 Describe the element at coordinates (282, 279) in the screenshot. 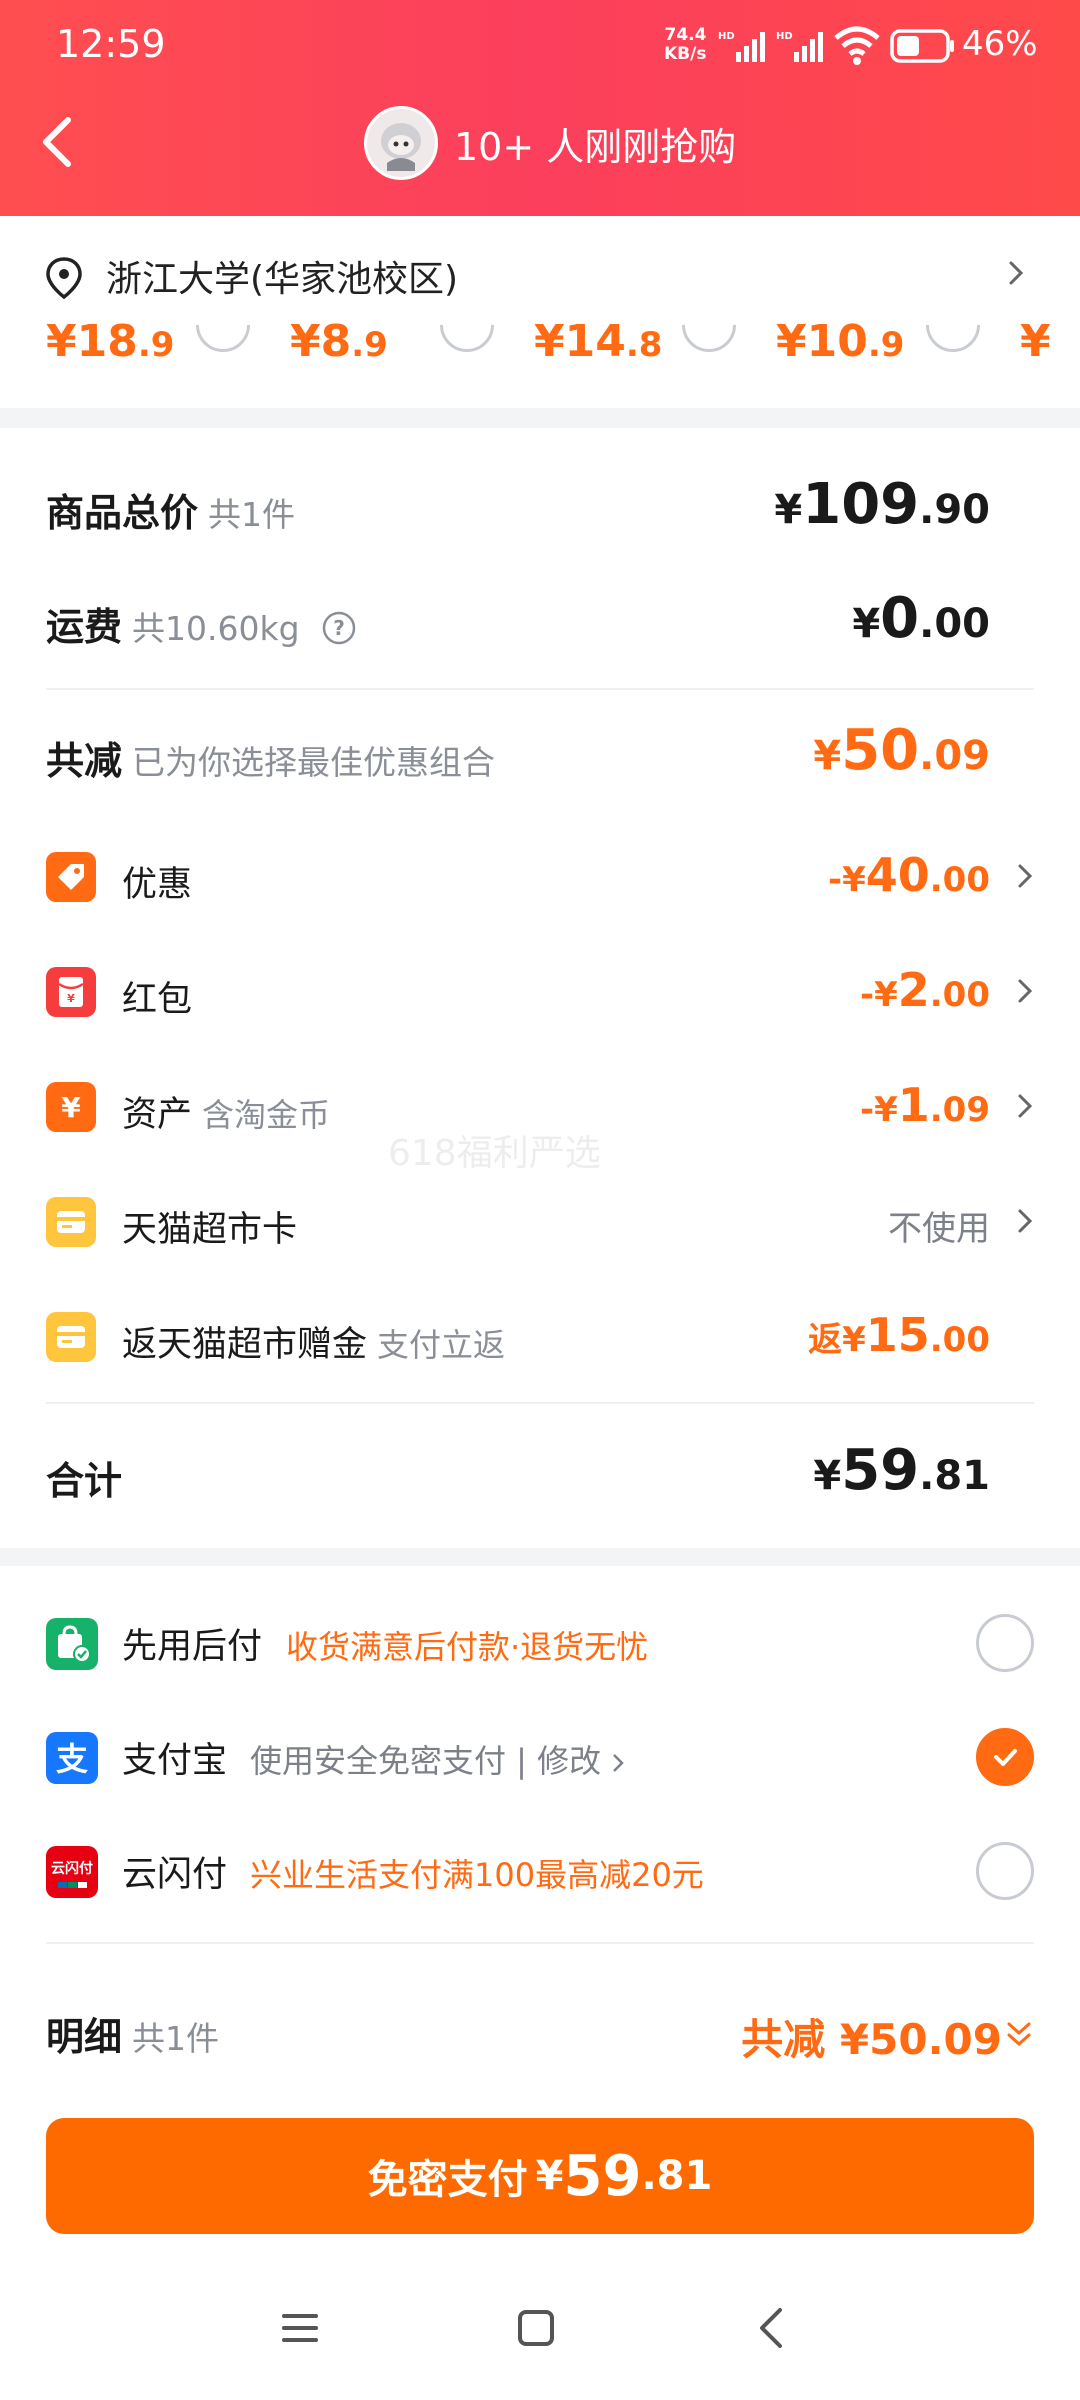

I see `address-text: 浙江大学(华家池校区)` at that location.